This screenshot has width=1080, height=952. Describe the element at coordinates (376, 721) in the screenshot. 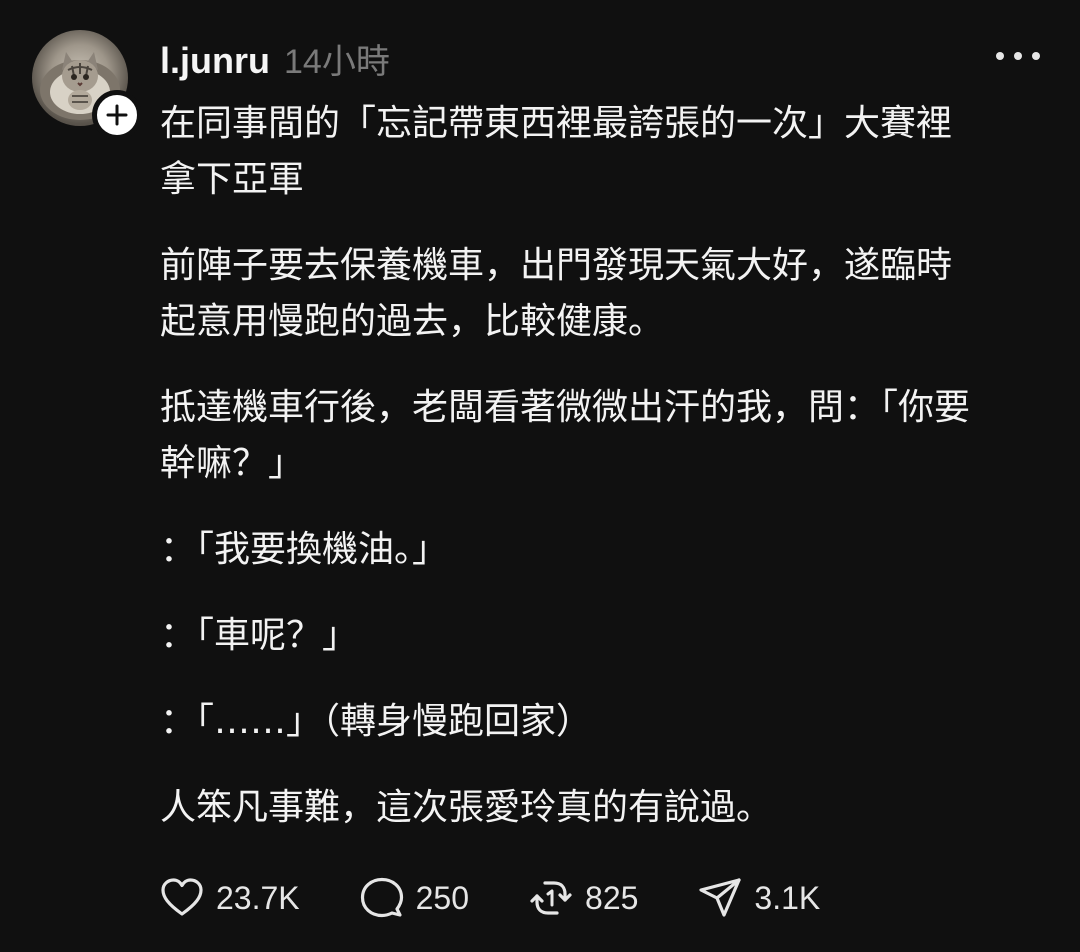

I see `post-paragraph: ：「……」（轉身慢跑回家）` at that location.